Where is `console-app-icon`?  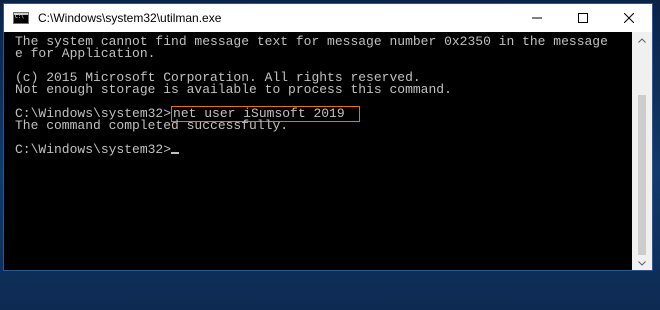
console-app-icon is located at coordinates (21, 18).